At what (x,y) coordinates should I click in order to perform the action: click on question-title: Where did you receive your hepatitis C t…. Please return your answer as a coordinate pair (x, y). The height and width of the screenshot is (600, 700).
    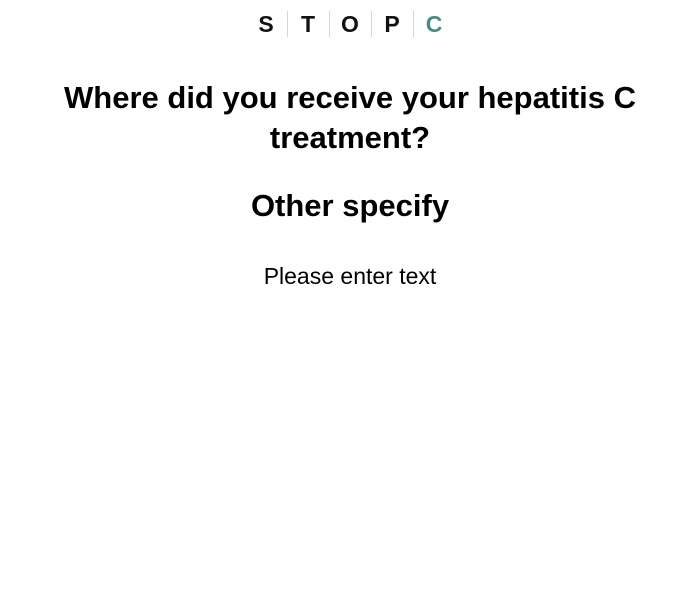
    Looking at the image, I should click on (350, 117).